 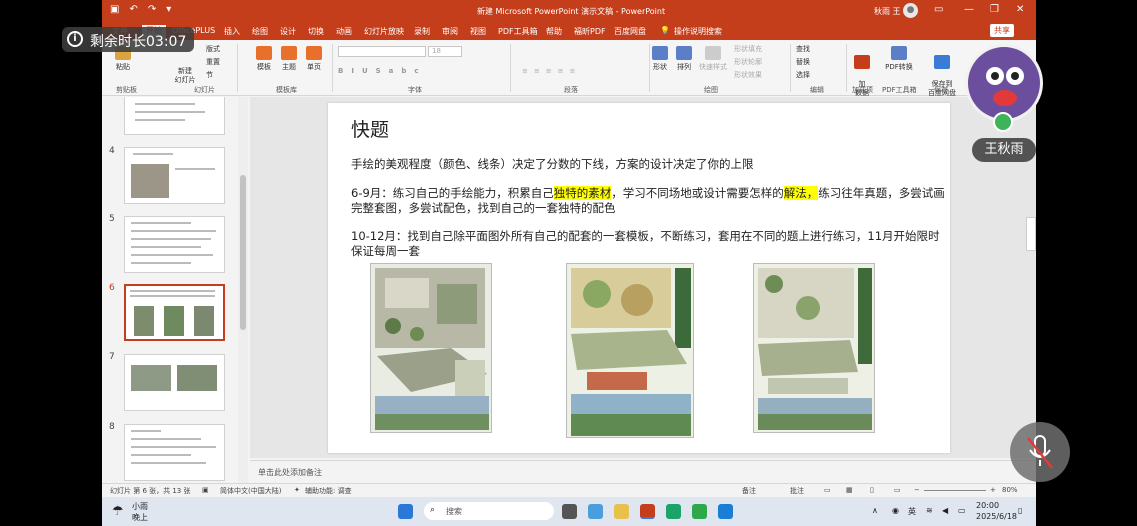 What do you see at coordinates (243, 252) in the screenshot?
I see `scrollbar-thumb` at bounding box center [243, 252].